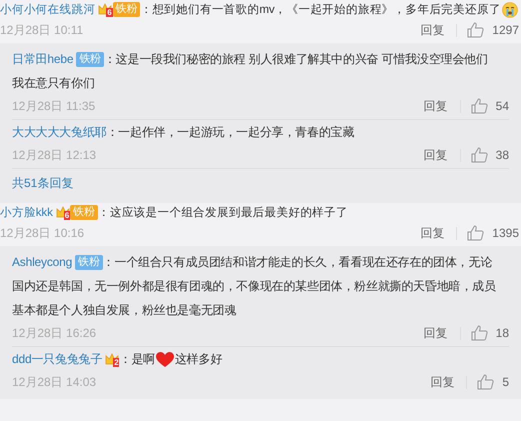  What do you see at coordinates (502, 155) in the screenshot?
I see `like-count: 38` at bounding box center [502, 155].